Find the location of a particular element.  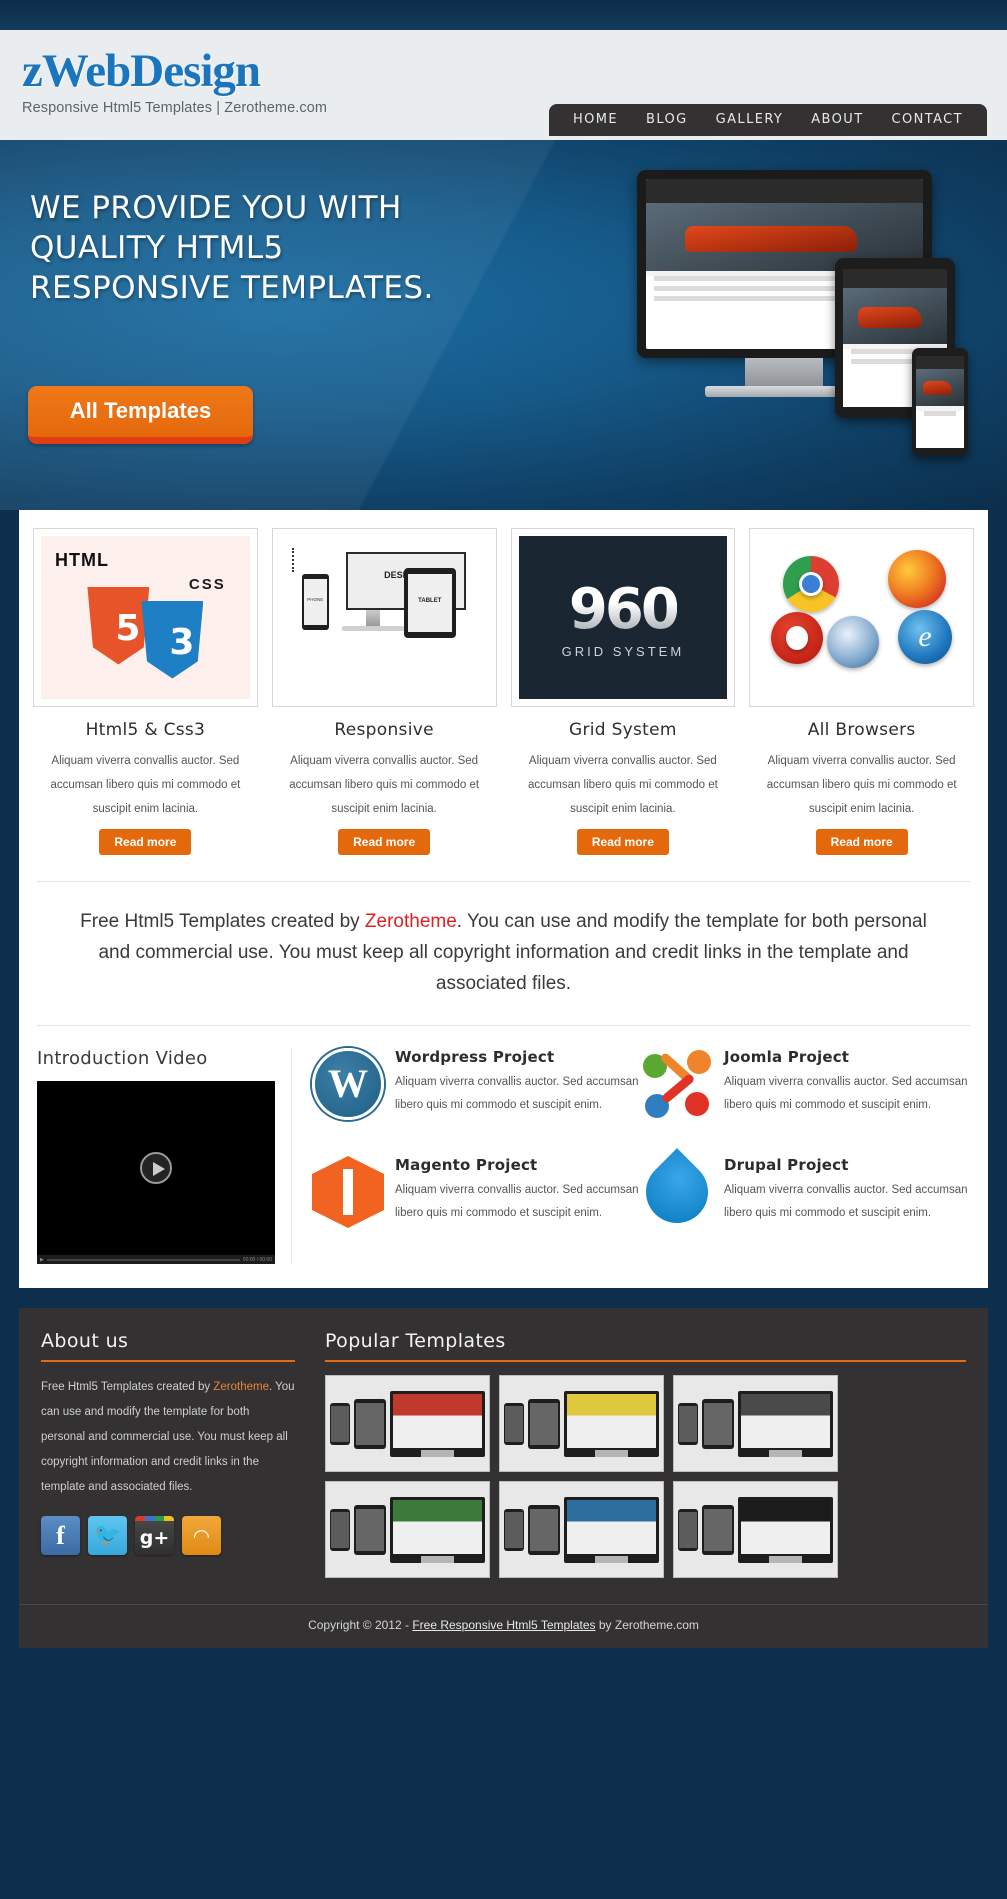

phone-label: PHONE is located at coordinates (315, 602).